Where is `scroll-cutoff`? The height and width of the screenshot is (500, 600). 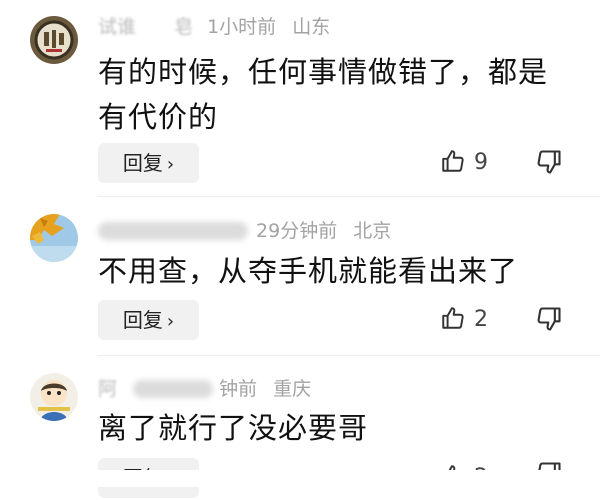 scroll-cutoff is located at coordinates (300, 478).